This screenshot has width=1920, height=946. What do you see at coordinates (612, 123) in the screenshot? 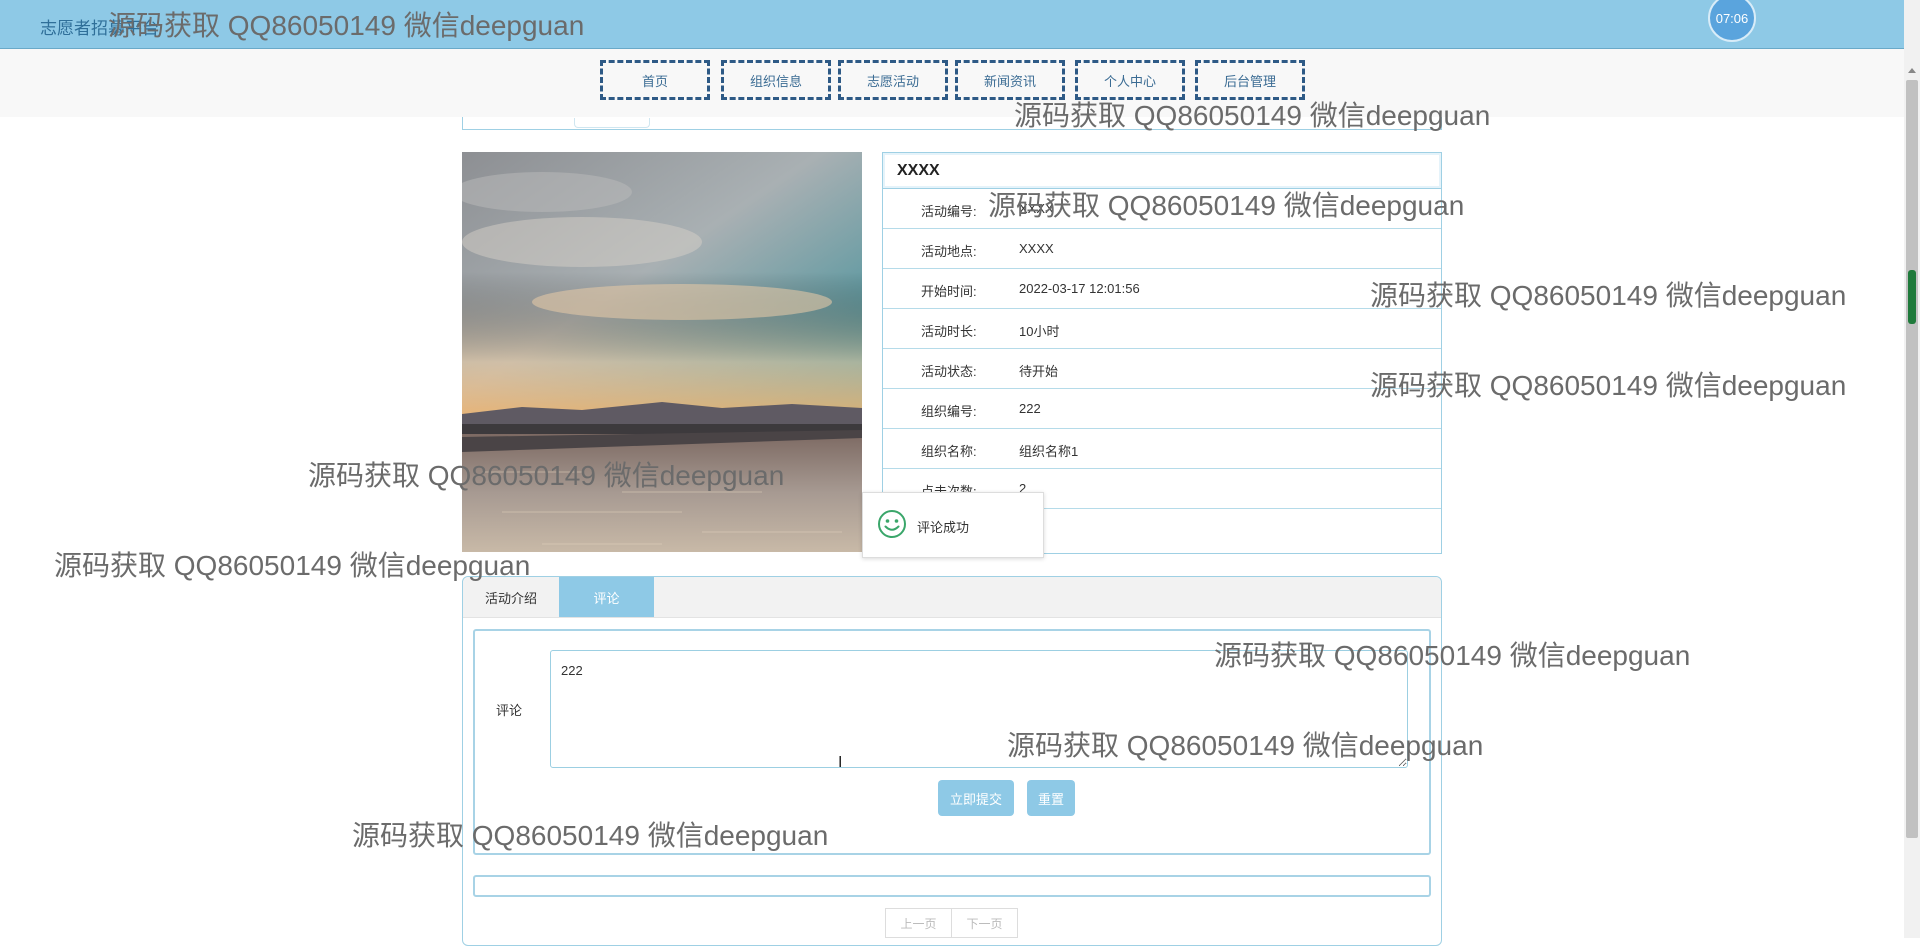
I see `search-button` at bounding box center [612, 123].